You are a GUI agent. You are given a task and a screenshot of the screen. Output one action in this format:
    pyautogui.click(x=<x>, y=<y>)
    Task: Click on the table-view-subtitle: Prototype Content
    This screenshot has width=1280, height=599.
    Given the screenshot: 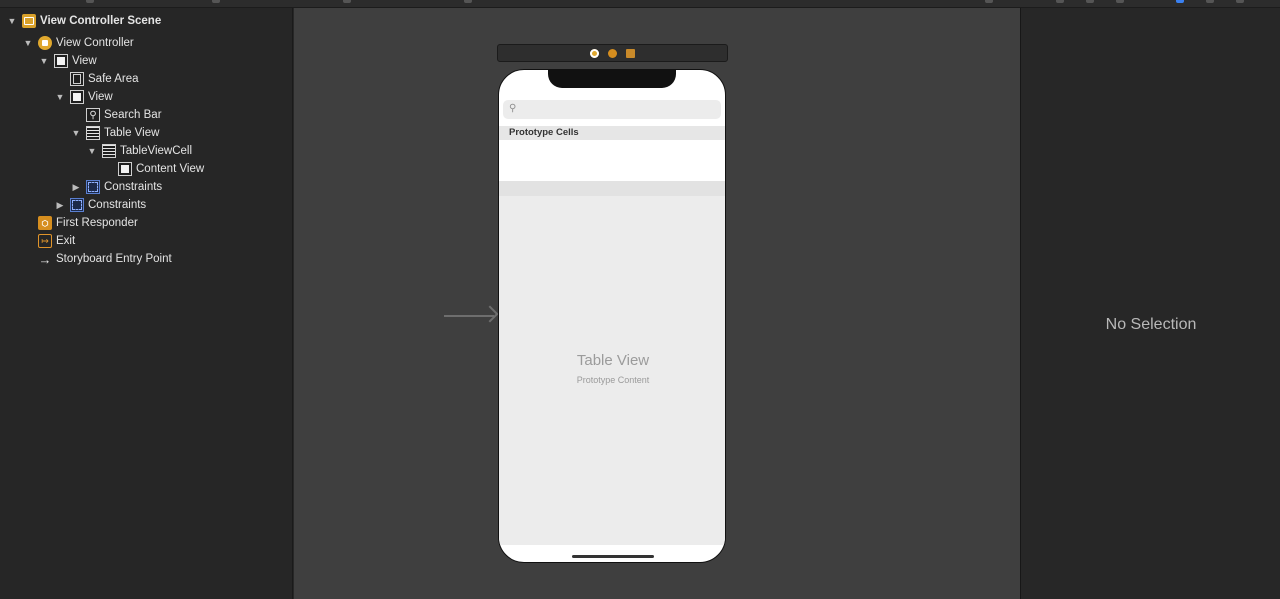 What is the action you would take?
    pyautogui.click(x=613, y=380)
    